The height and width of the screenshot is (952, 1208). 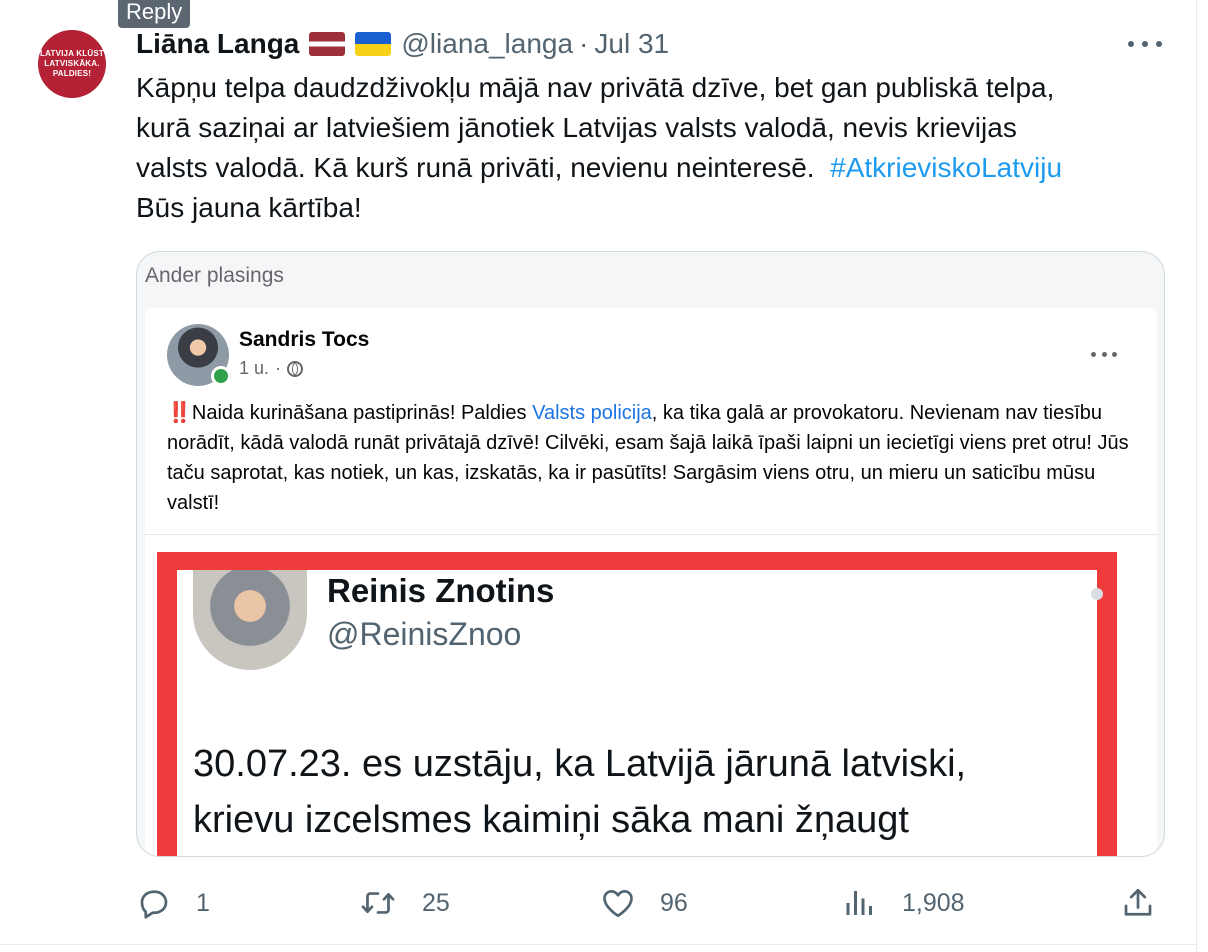 I want to click on retweet-count: 25, so click(x=436, y=902).